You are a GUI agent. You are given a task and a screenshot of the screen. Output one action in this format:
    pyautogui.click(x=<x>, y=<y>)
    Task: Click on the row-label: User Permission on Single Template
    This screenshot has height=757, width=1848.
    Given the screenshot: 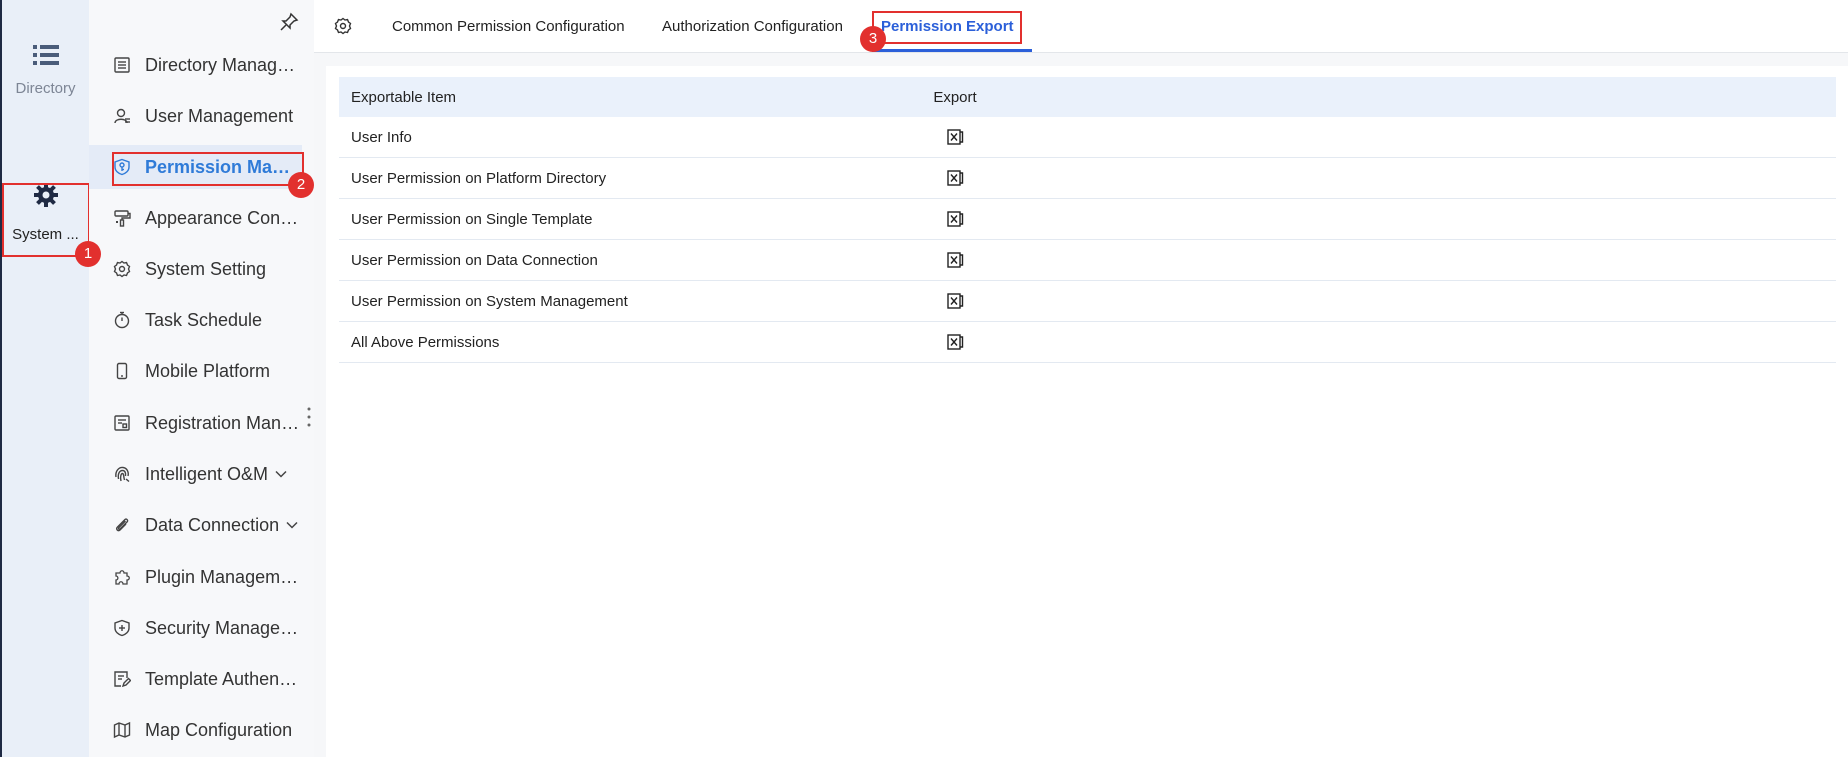 What is the action you would take?
    pyautogui.click(x=472, y=219)
    